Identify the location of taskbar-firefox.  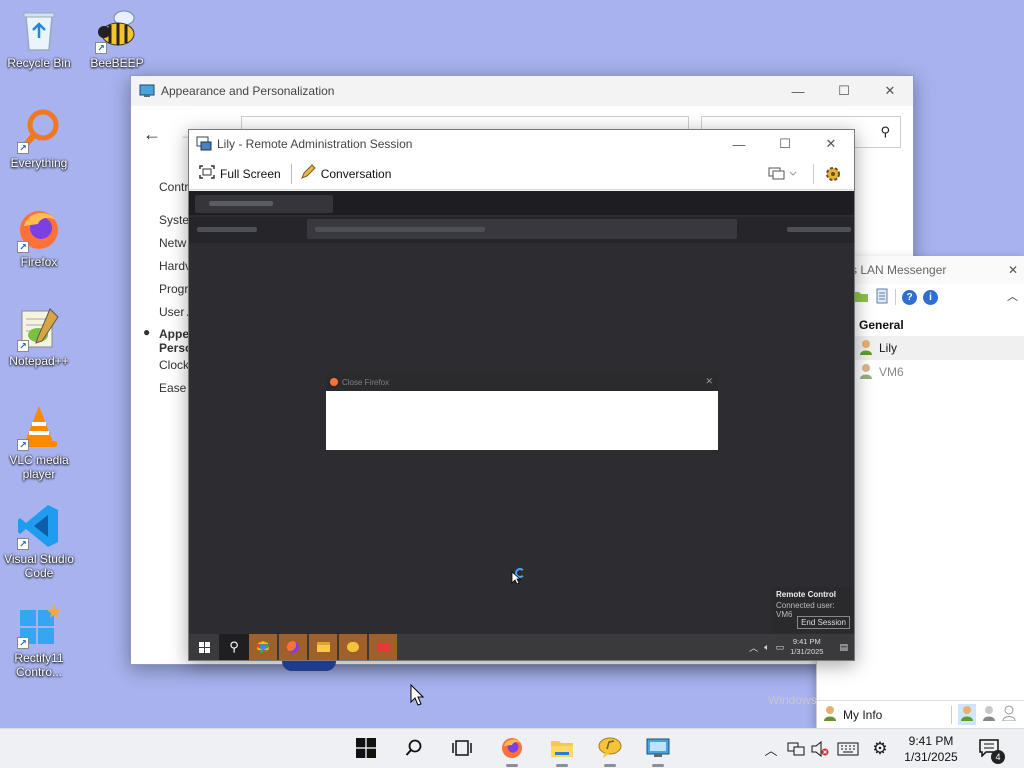
(512, 748).